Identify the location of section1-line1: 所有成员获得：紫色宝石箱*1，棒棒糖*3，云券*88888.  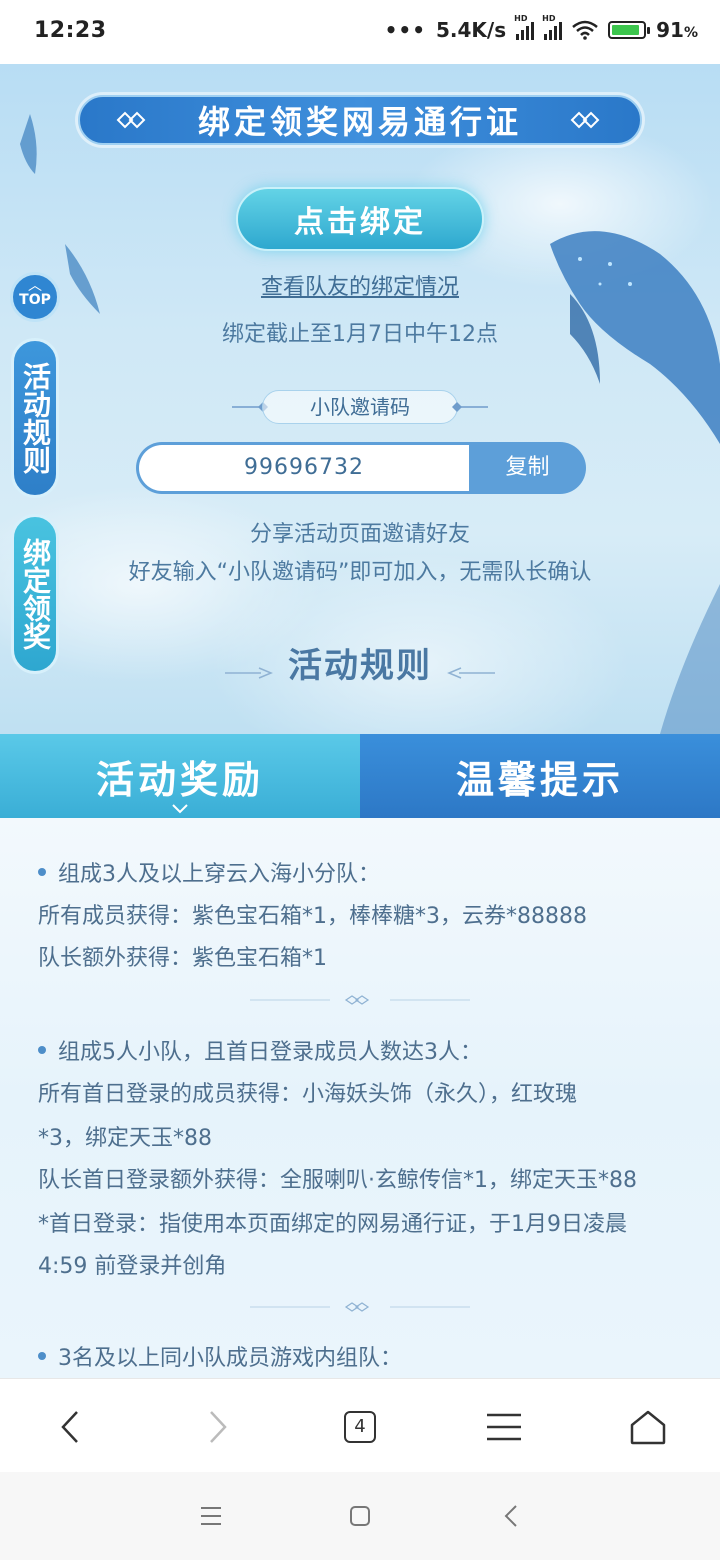
(312, 916).